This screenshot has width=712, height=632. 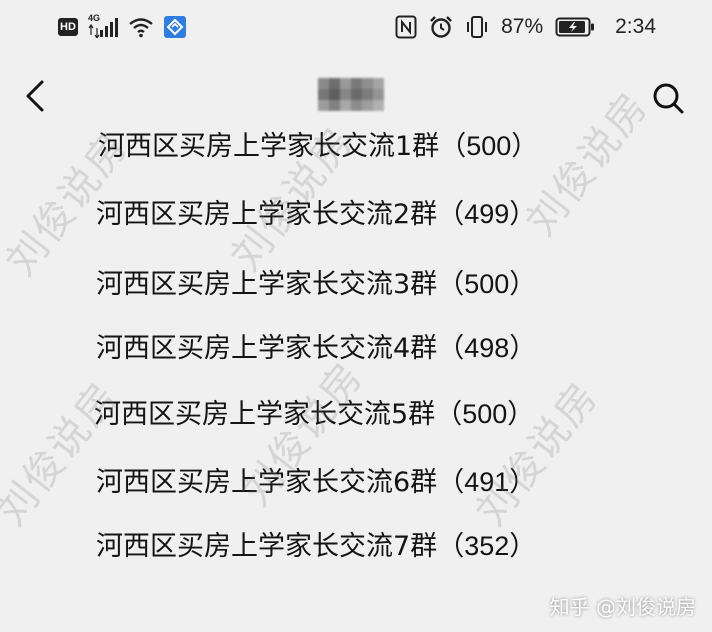 I want to click on chevron-left-icon, so click(x=35, y=96).